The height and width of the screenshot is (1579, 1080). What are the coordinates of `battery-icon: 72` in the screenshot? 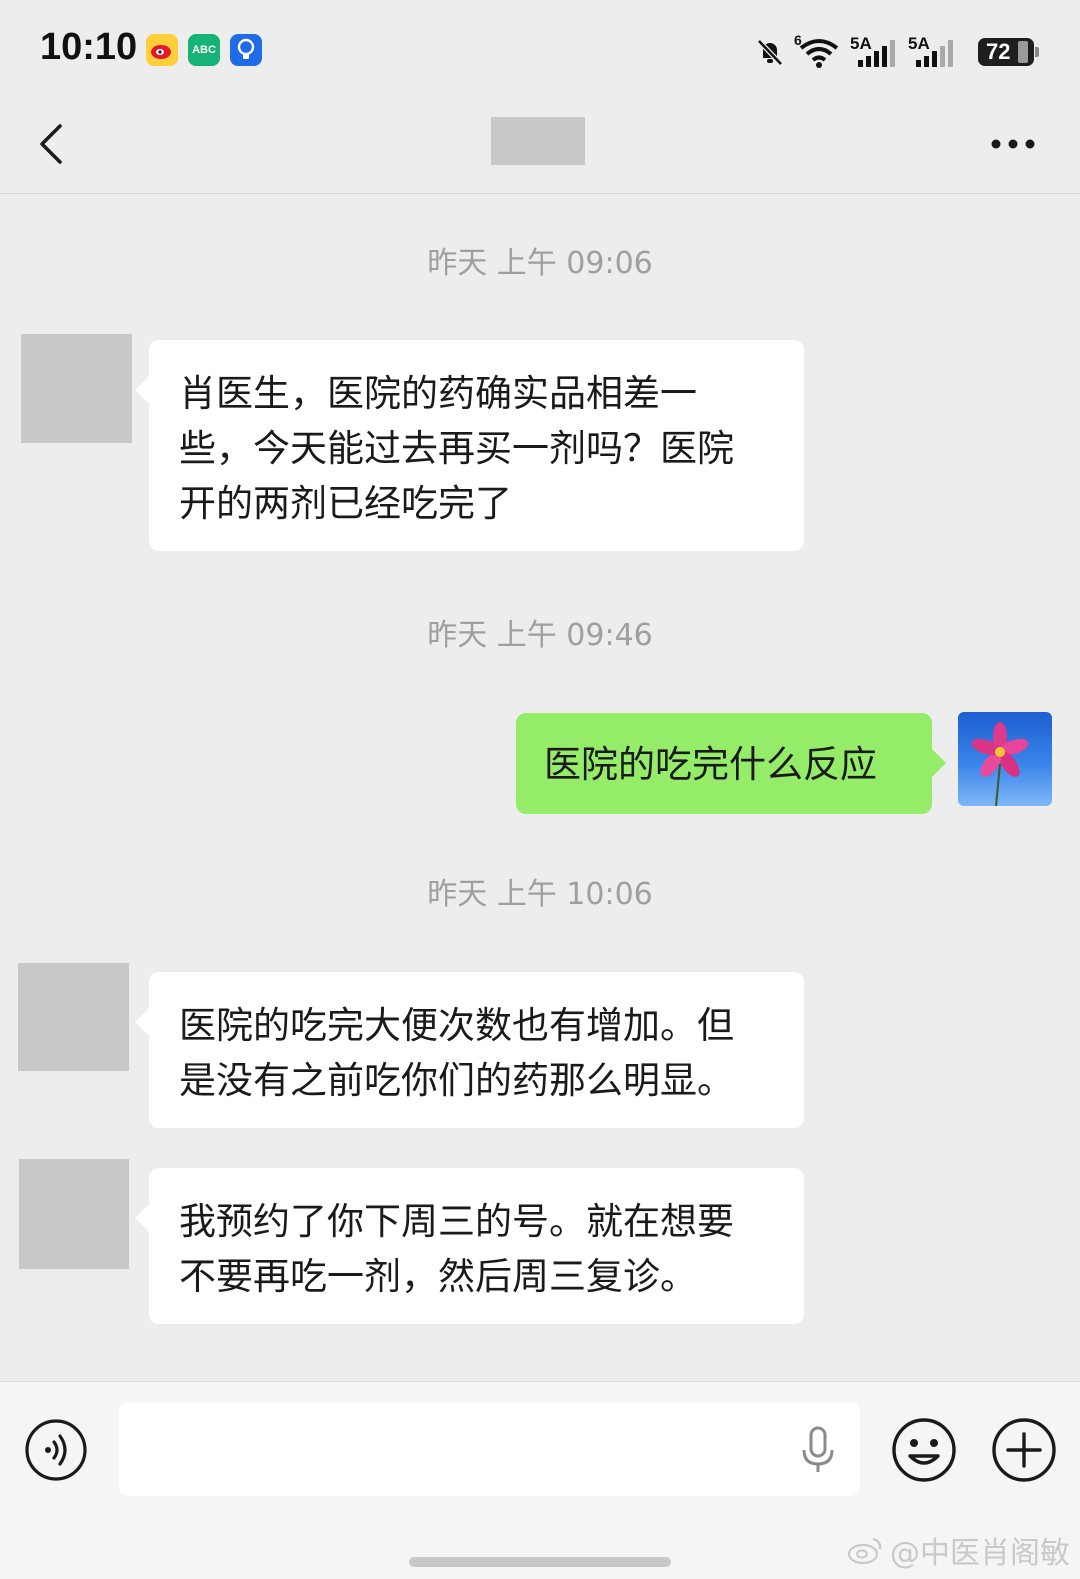 It's located at (1008, 52).